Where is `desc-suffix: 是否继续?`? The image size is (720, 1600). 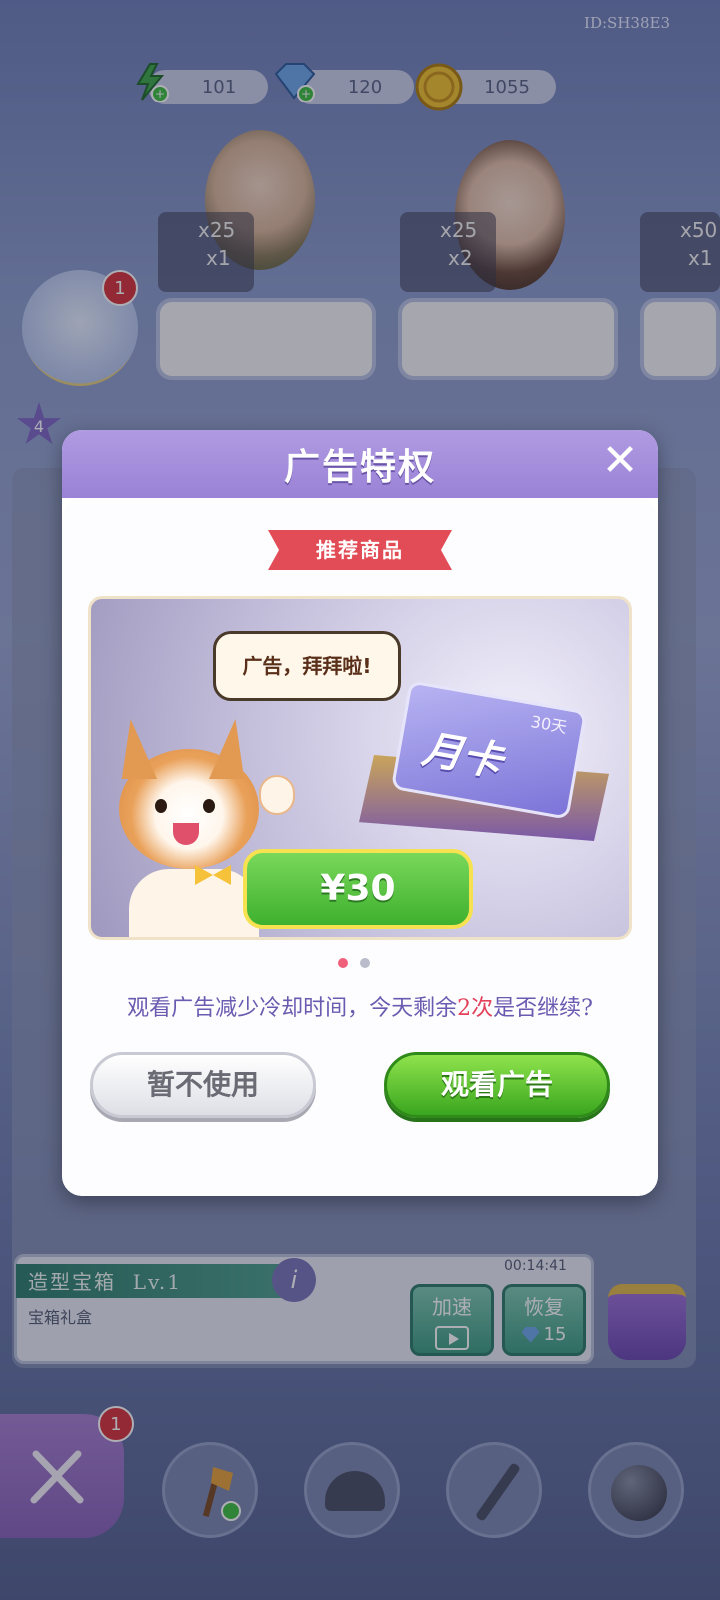
desc-suffix: 是否继续? is located at coordinates (543, 1008).